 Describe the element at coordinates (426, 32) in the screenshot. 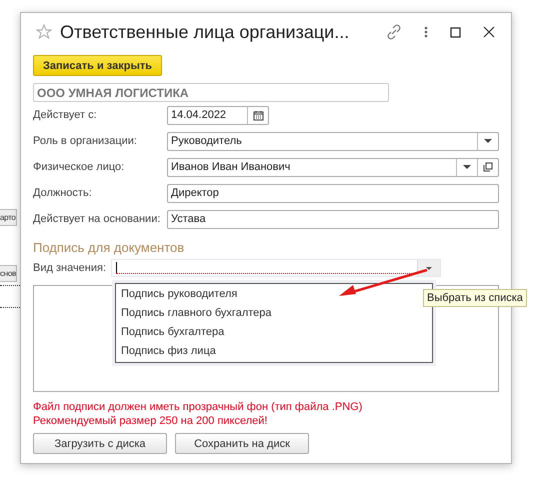

I see `more-icon` at that location.